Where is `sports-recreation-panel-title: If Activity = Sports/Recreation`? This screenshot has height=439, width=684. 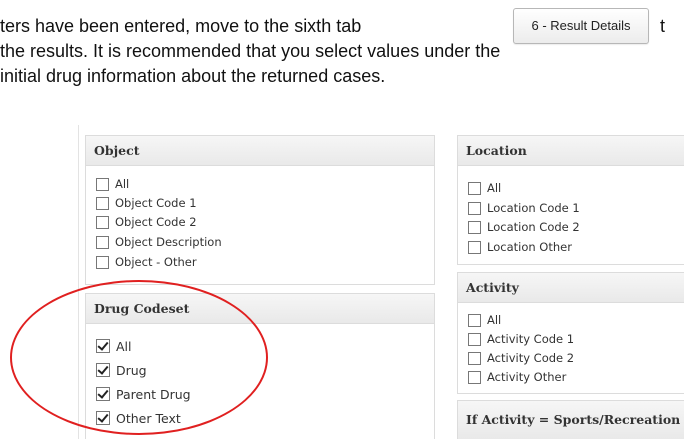 sports-recreation-panel-title: If Activity = Sports/Recreation is located at coordinates (571, 420).